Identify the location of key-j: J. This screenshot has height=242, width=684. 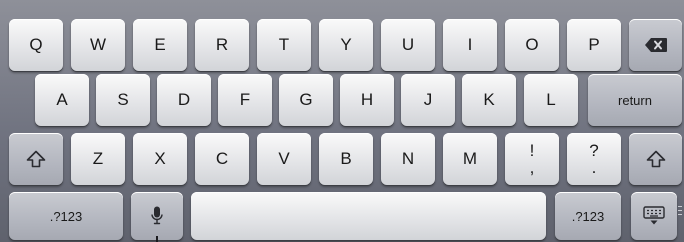
(428, 100).